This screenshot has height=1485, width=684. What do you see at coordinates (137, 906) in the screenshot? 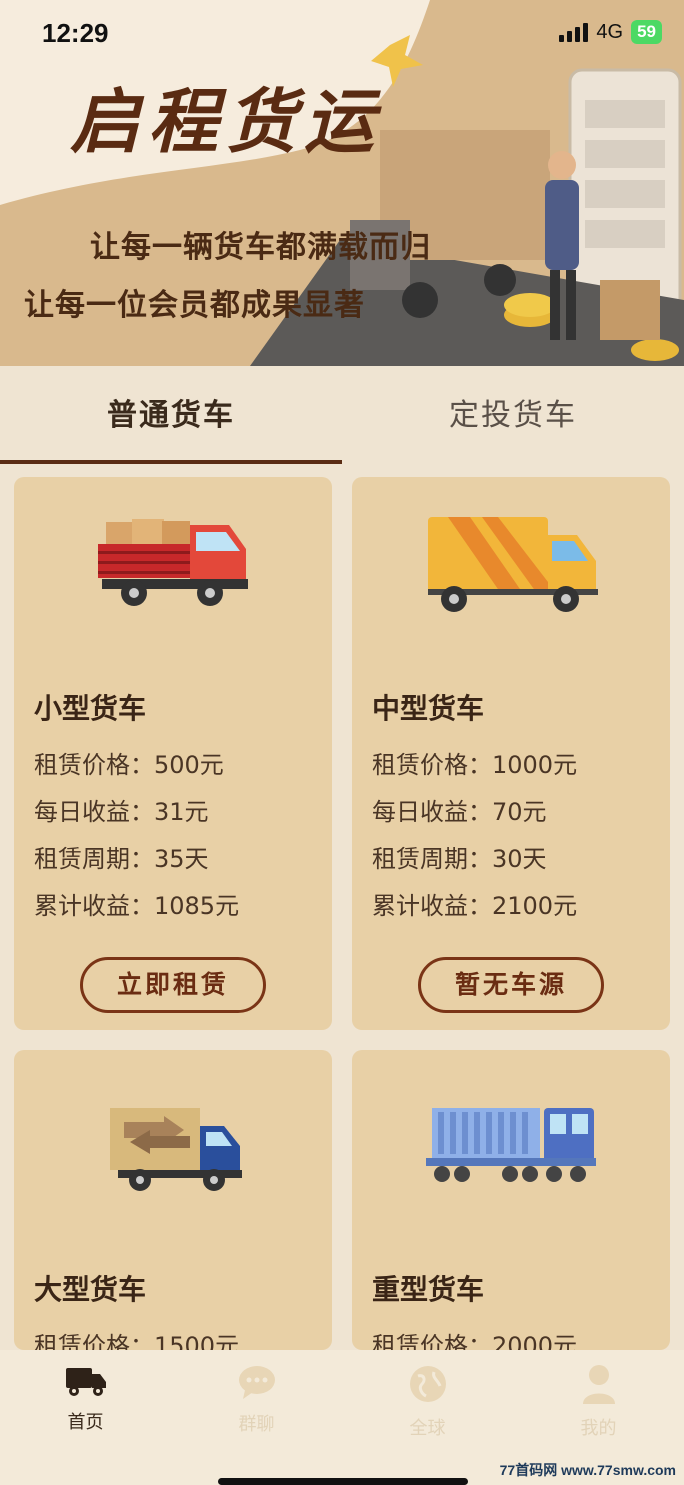
I see `total-income: 累计收益：1085元` at bounding box center [137, 906].